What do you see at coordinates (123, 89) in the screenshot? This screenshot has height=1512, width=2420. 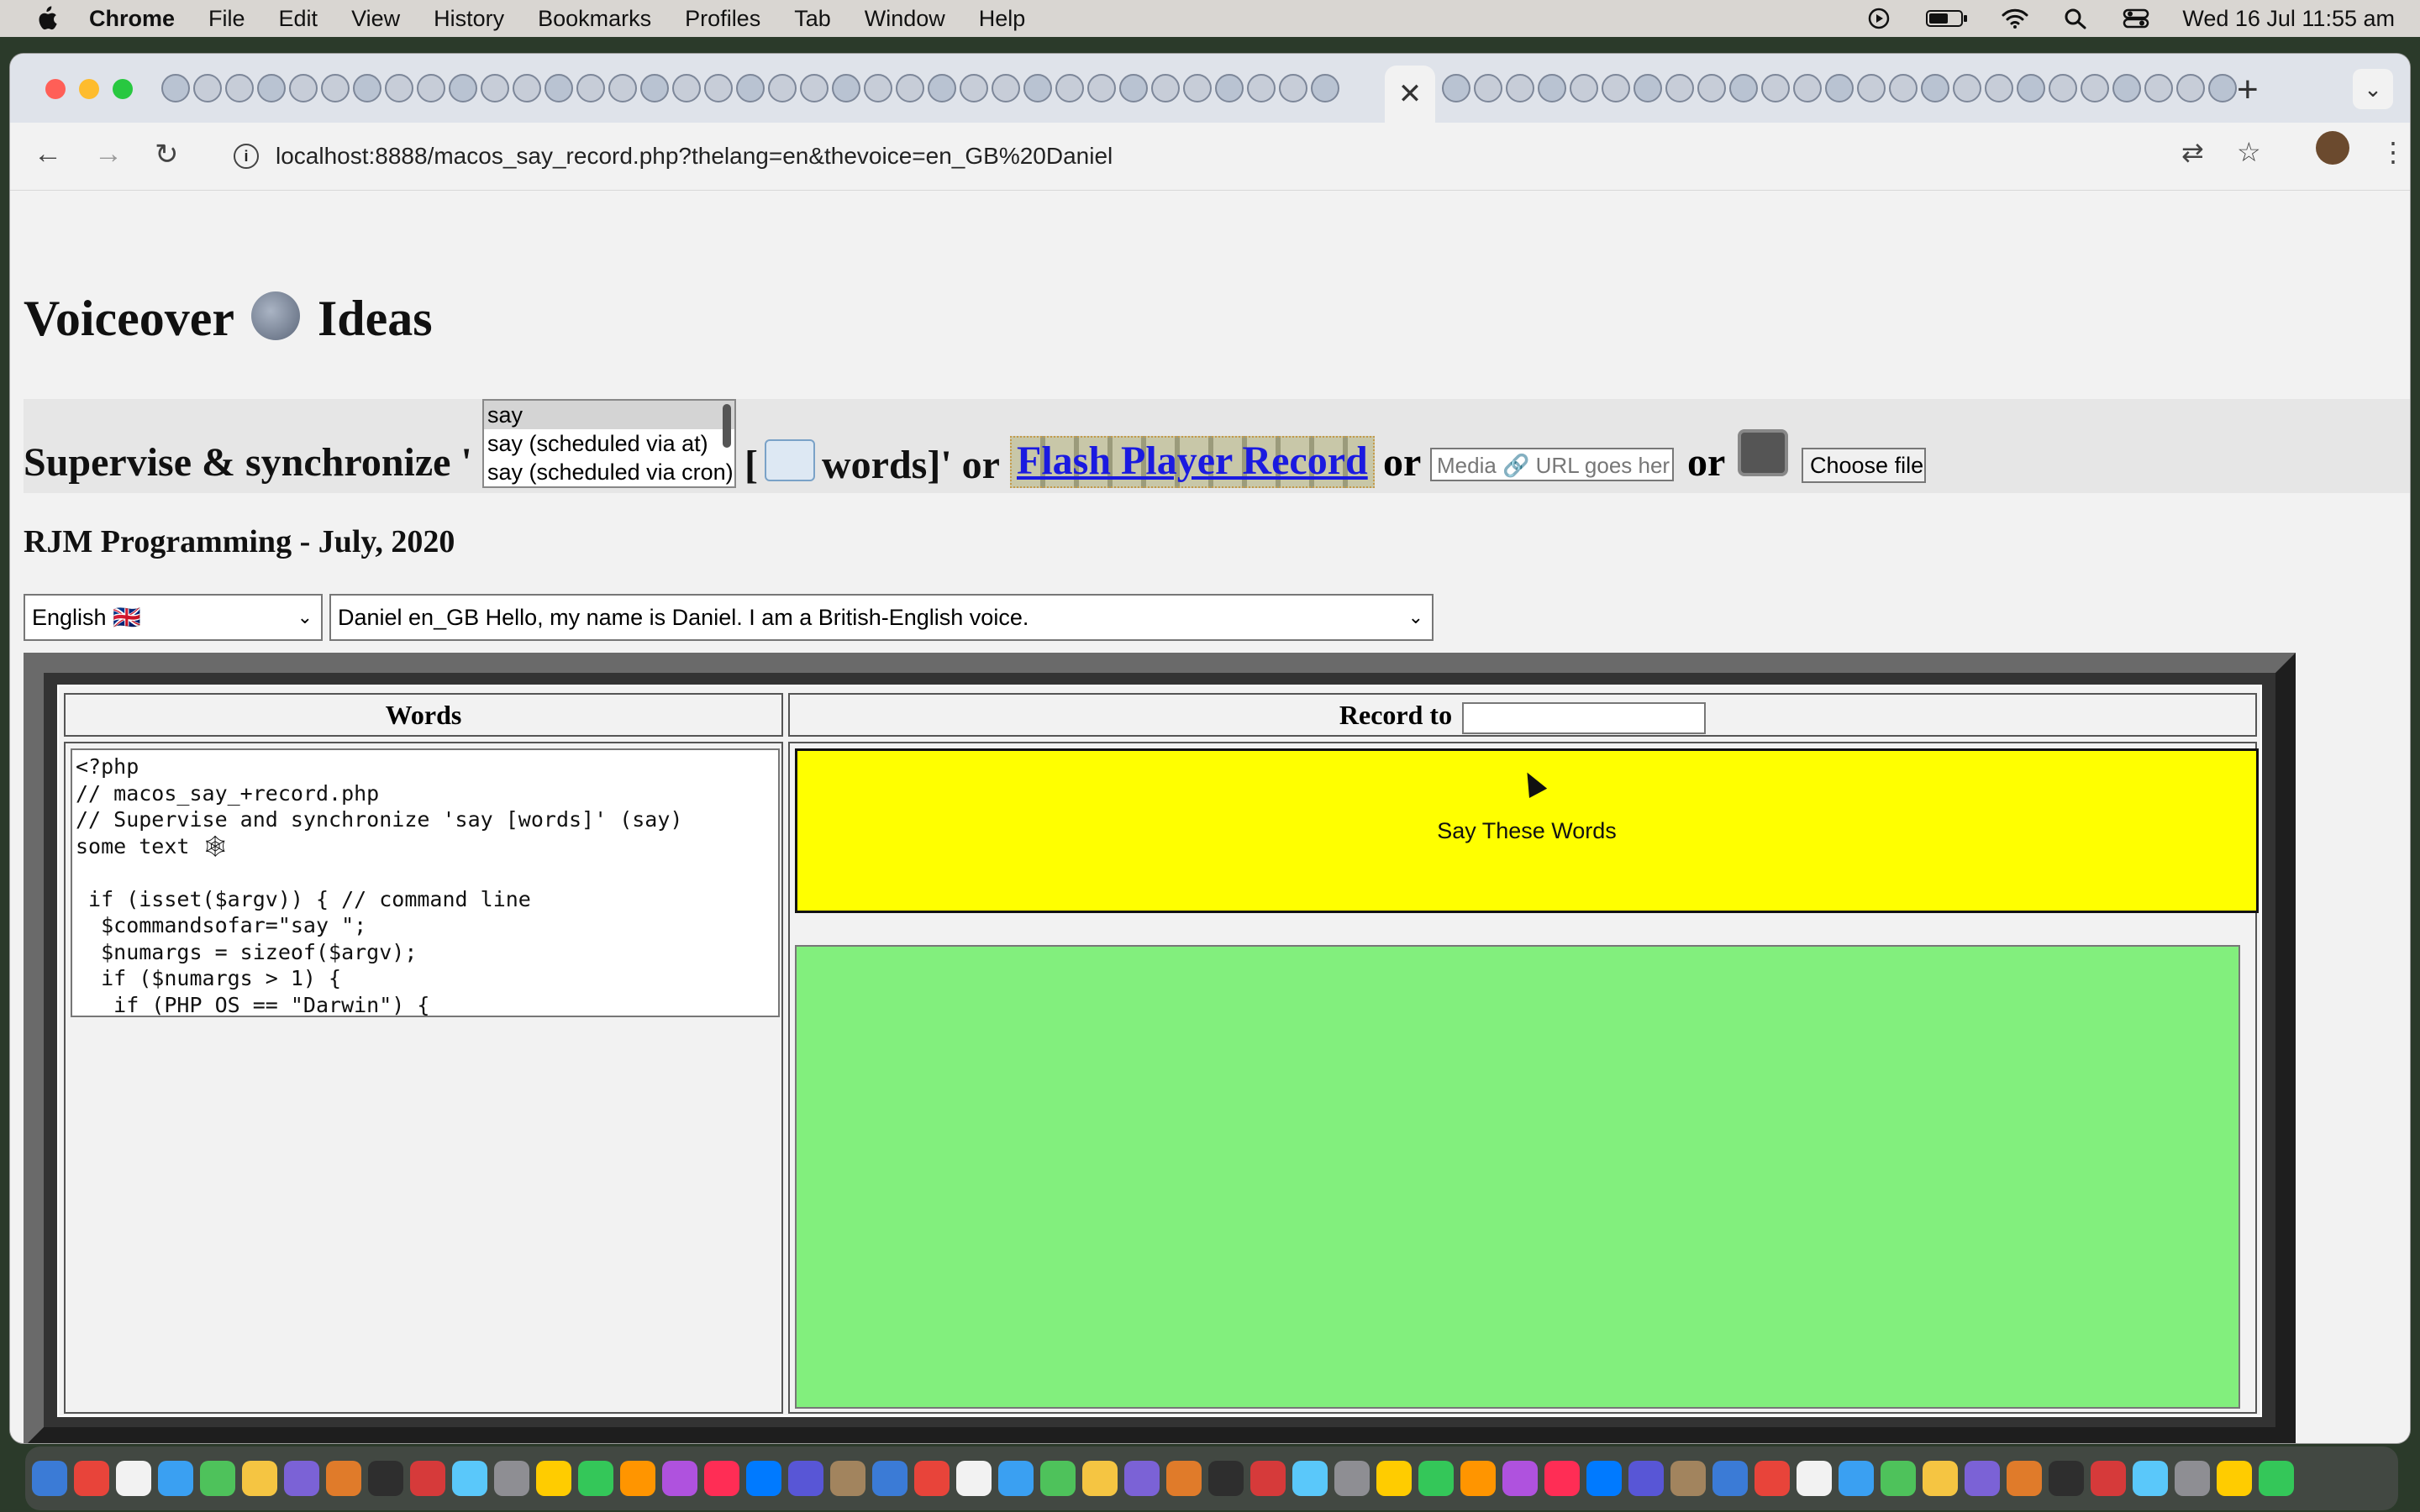 I see `fullscreen-window-button` at bounding box center [123, 89].